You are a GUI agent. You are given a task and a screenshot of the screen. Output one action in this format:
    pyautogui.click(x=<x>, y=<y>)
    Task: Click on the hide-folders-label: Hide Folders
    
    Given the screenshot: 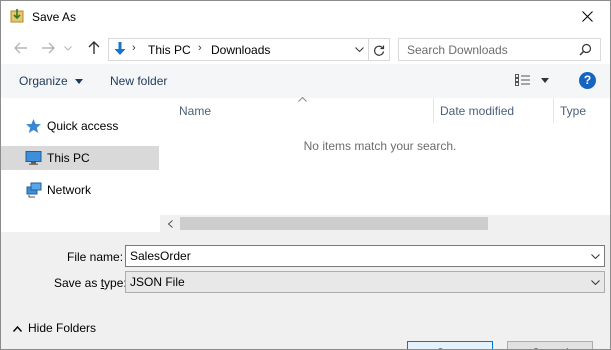 What is the action you would take?
    pyautogui.click(x=62, y=328)
    